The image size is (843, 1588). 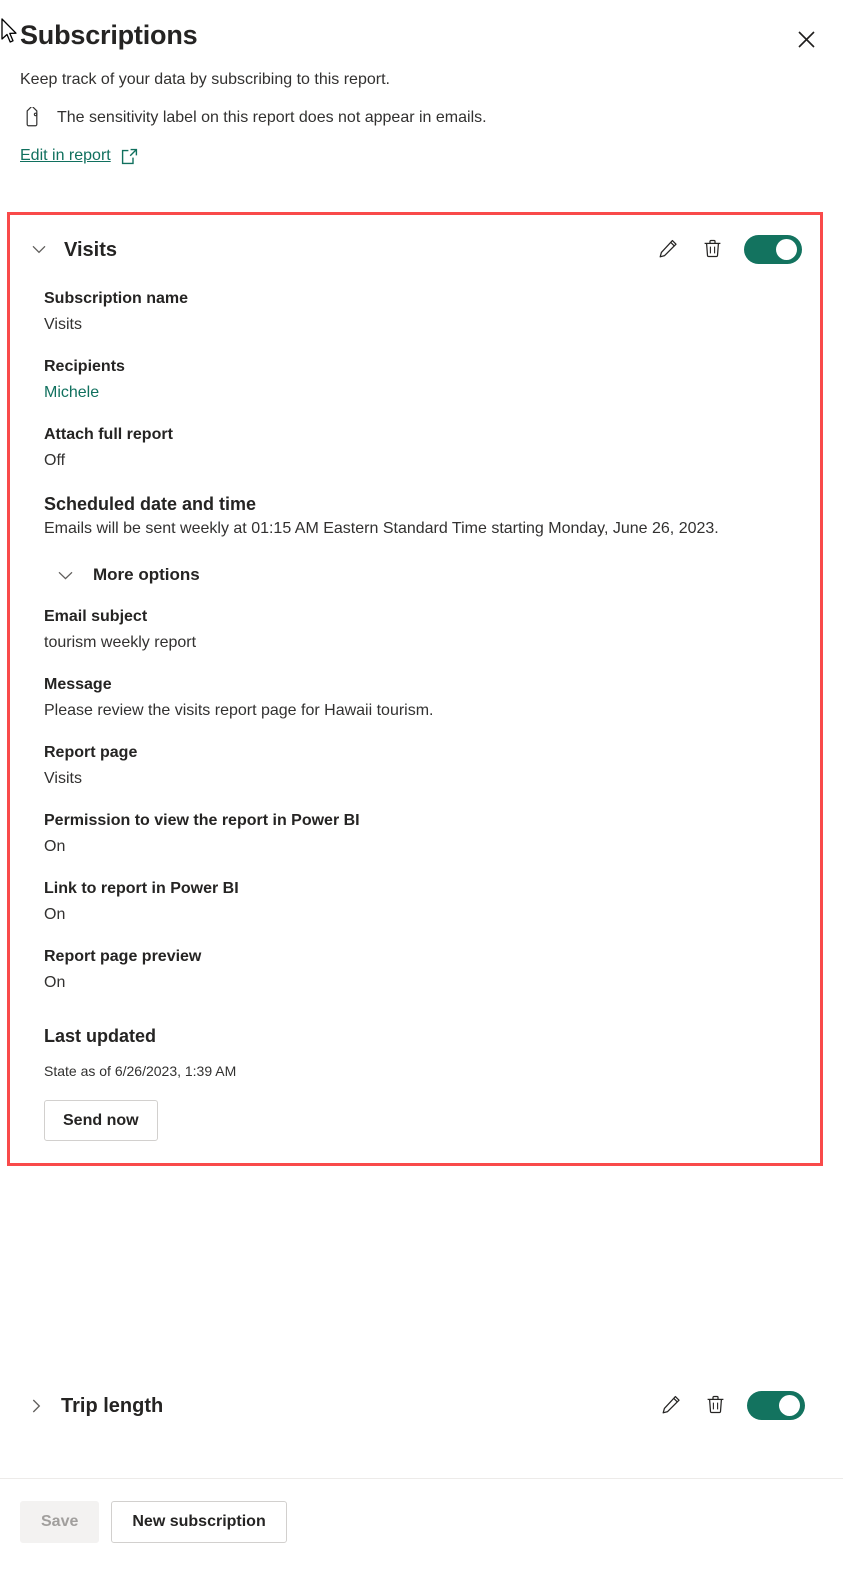 I want to click on subscription-name-value: Visits, so click(x=63, y=324).